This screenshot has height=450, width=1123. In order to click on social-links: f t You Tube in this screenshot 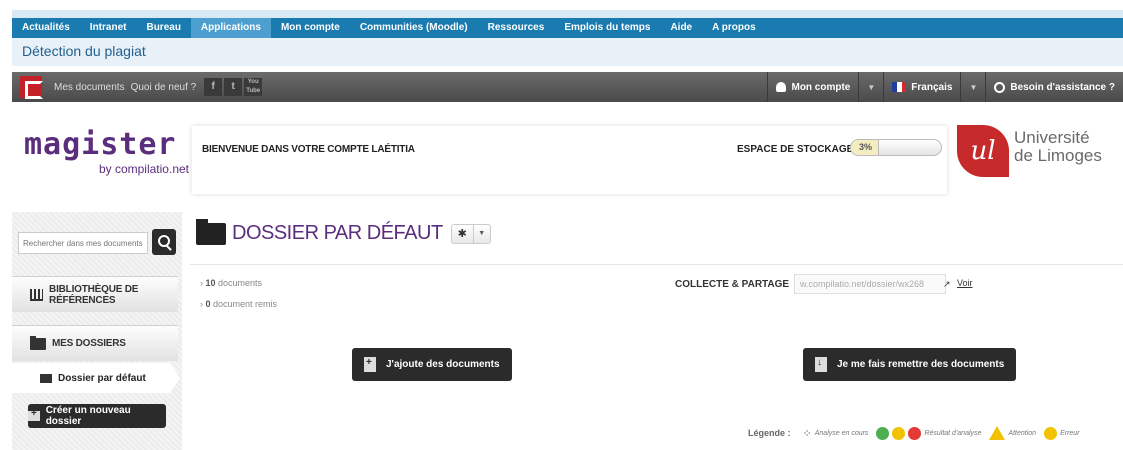, I will do `click(233, 87)`.